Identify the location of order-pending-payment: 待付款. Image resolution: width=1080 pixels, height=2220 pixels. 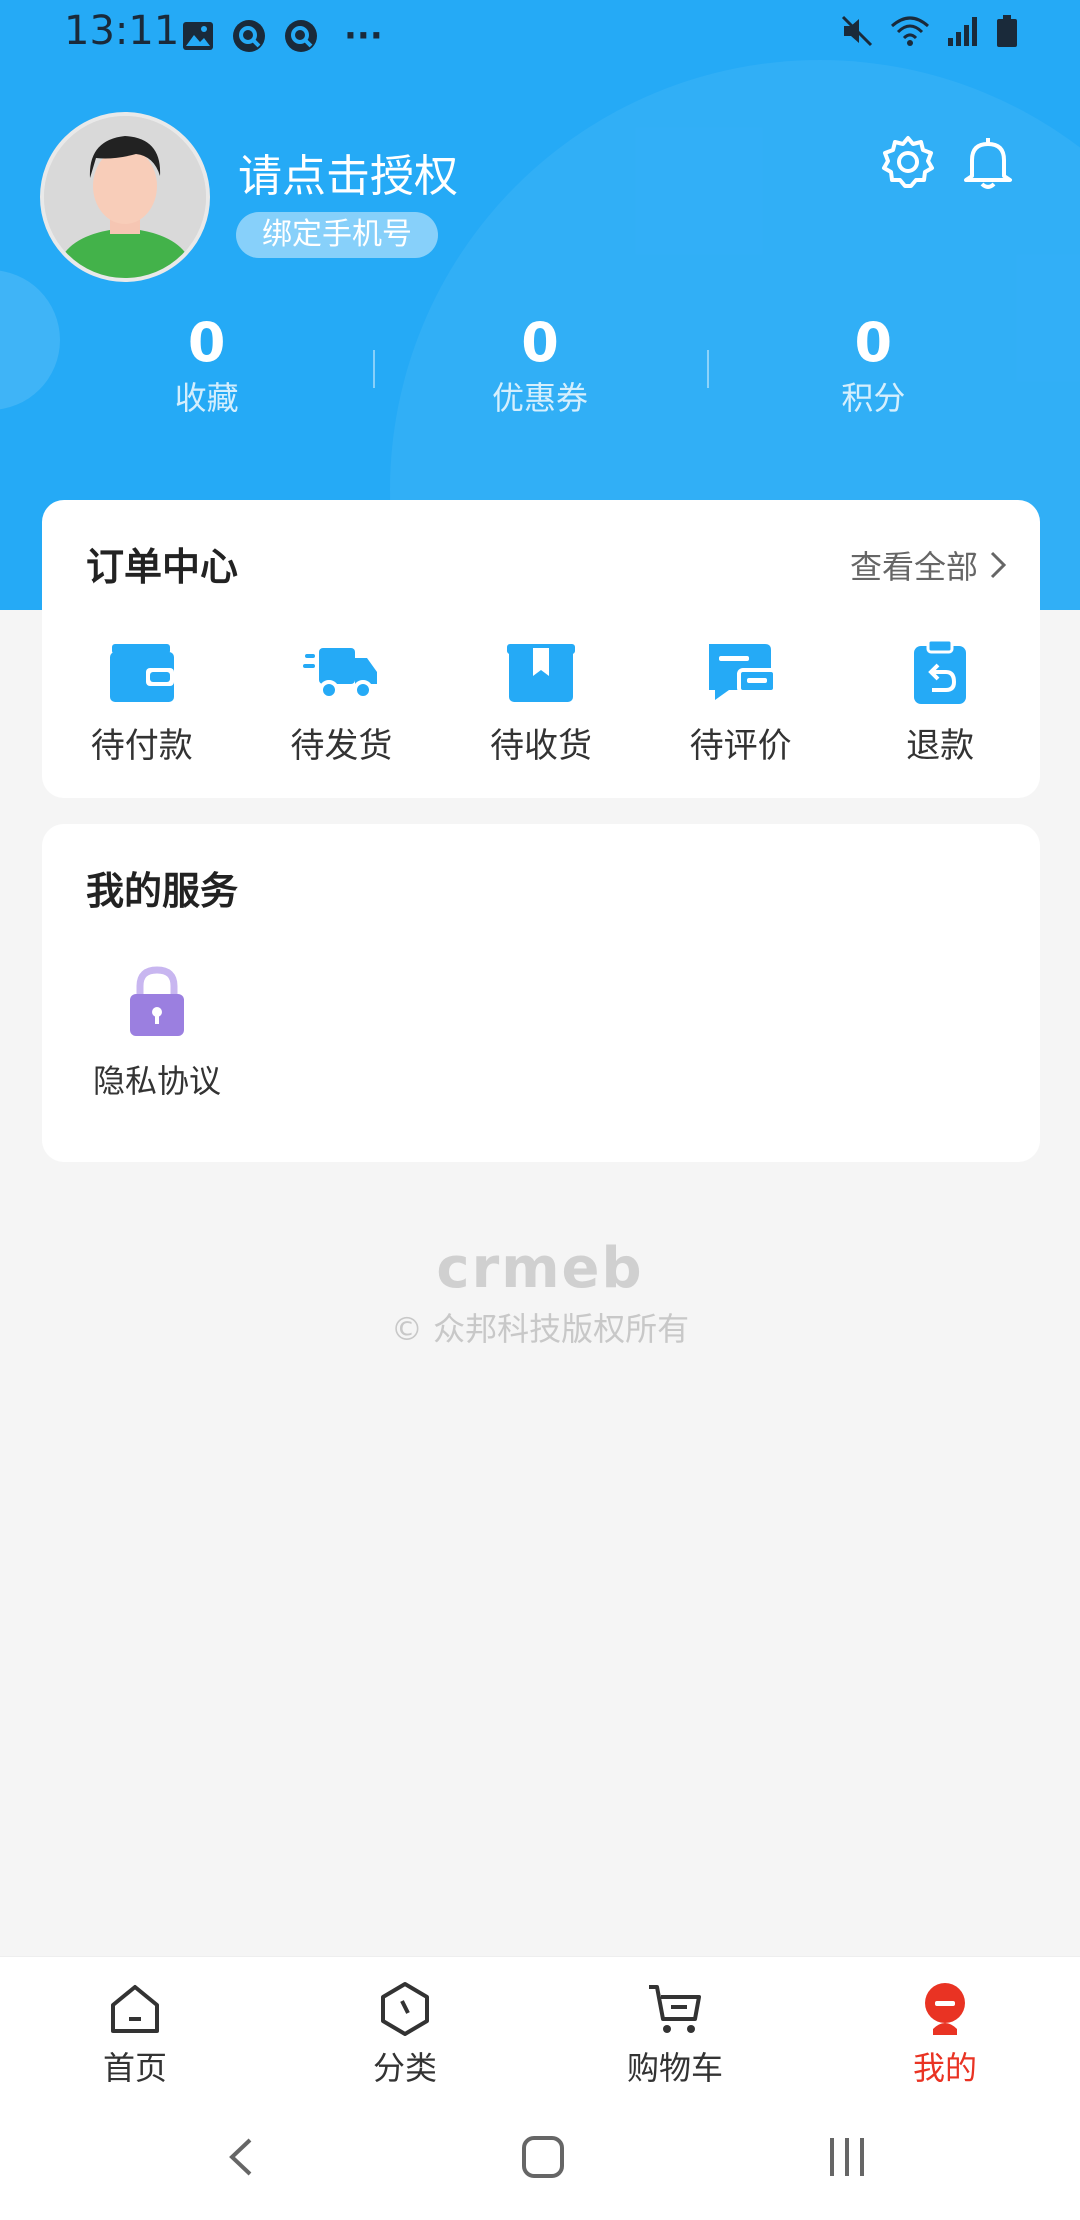
(142, 702).